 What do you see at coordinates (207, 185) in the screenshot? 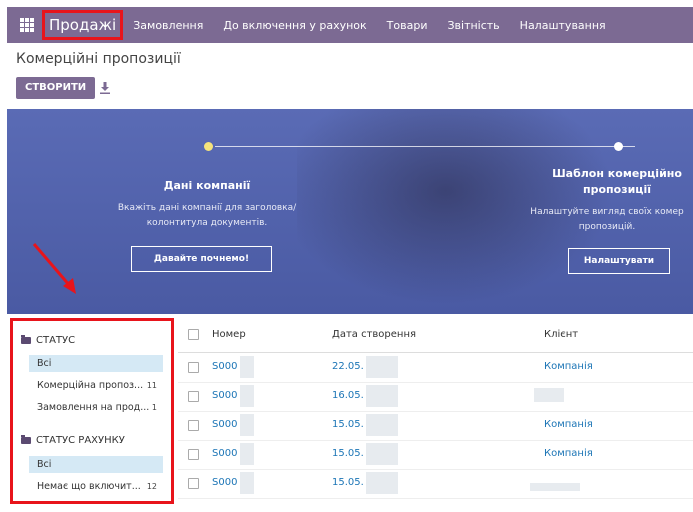
I see `step-1-title: Дані компанії` at bounding box center [207, 185].